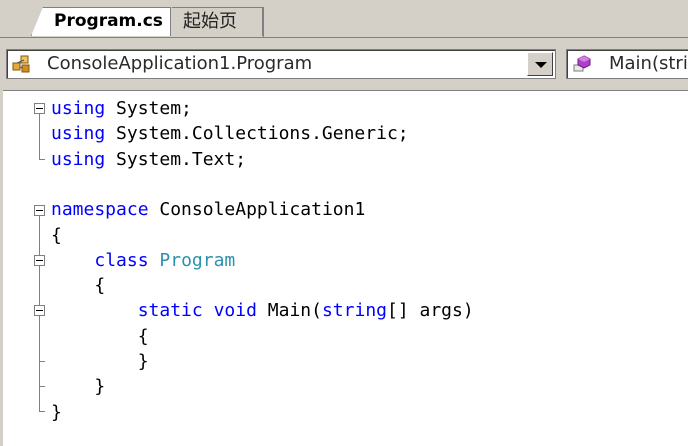 Image resolution: width=688 pixels, height=446 pixels. I want to click on member-selector-value: Main(stri, so click(648, 63).